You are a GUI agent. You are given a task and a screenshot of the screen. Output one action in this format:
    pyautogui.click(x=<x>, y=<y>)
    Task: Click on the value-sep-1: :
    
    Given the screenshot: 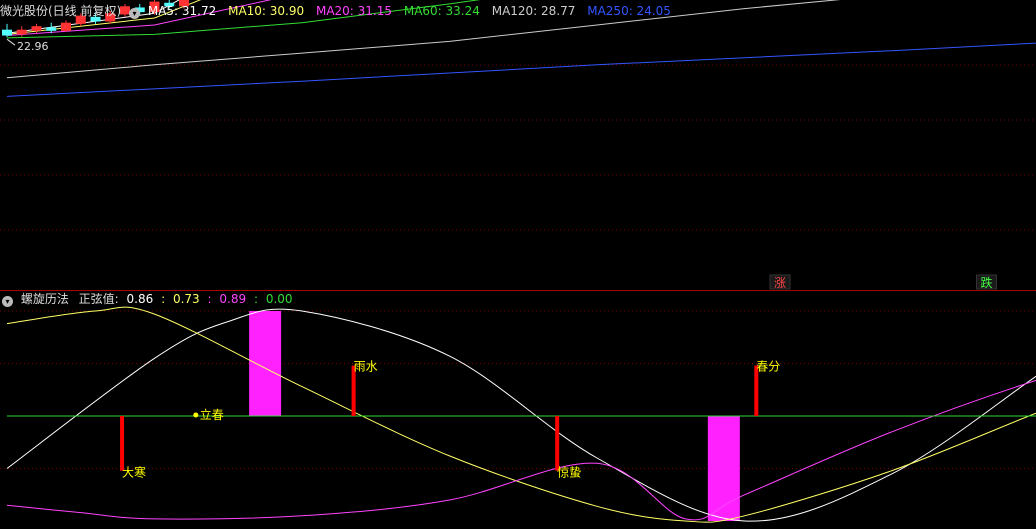 What is the action you would take?
    pyautogui.click(x=163, y=299)
    